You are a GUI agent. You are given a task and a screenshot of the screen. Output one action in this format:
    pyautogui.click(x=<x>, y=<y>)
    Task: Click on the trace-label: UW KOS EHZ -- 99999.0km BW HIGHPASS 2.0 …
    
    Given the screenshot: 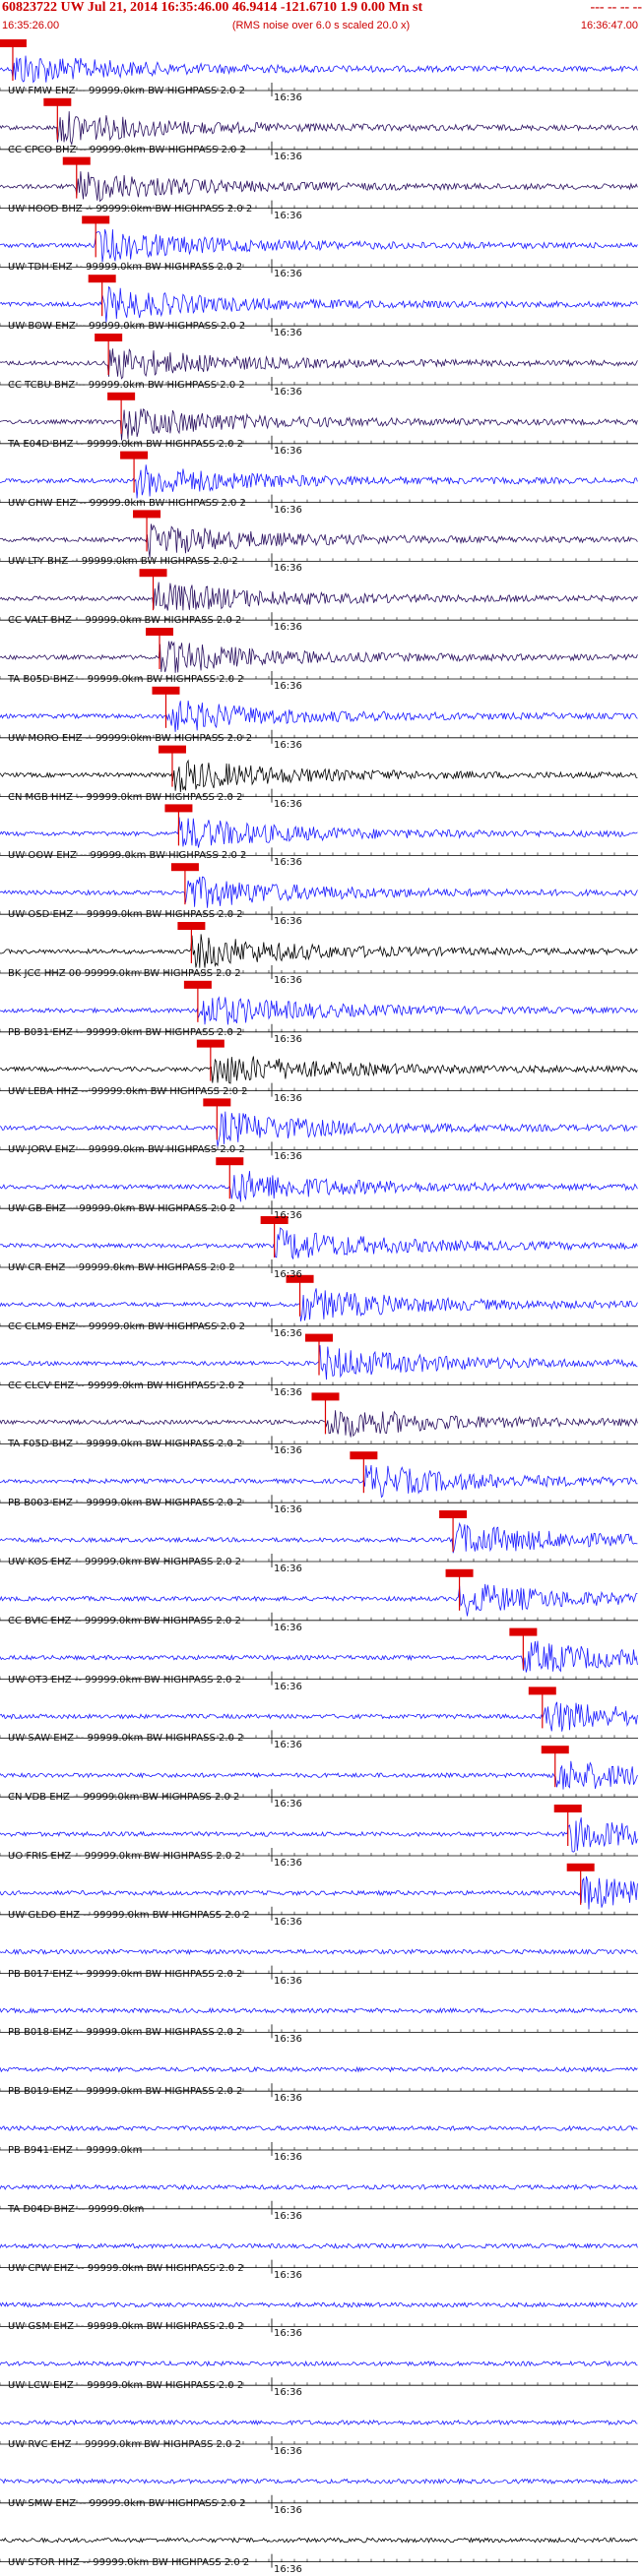 What is the action you would take?
    pyautogui.click(x=124, y=1562)
    